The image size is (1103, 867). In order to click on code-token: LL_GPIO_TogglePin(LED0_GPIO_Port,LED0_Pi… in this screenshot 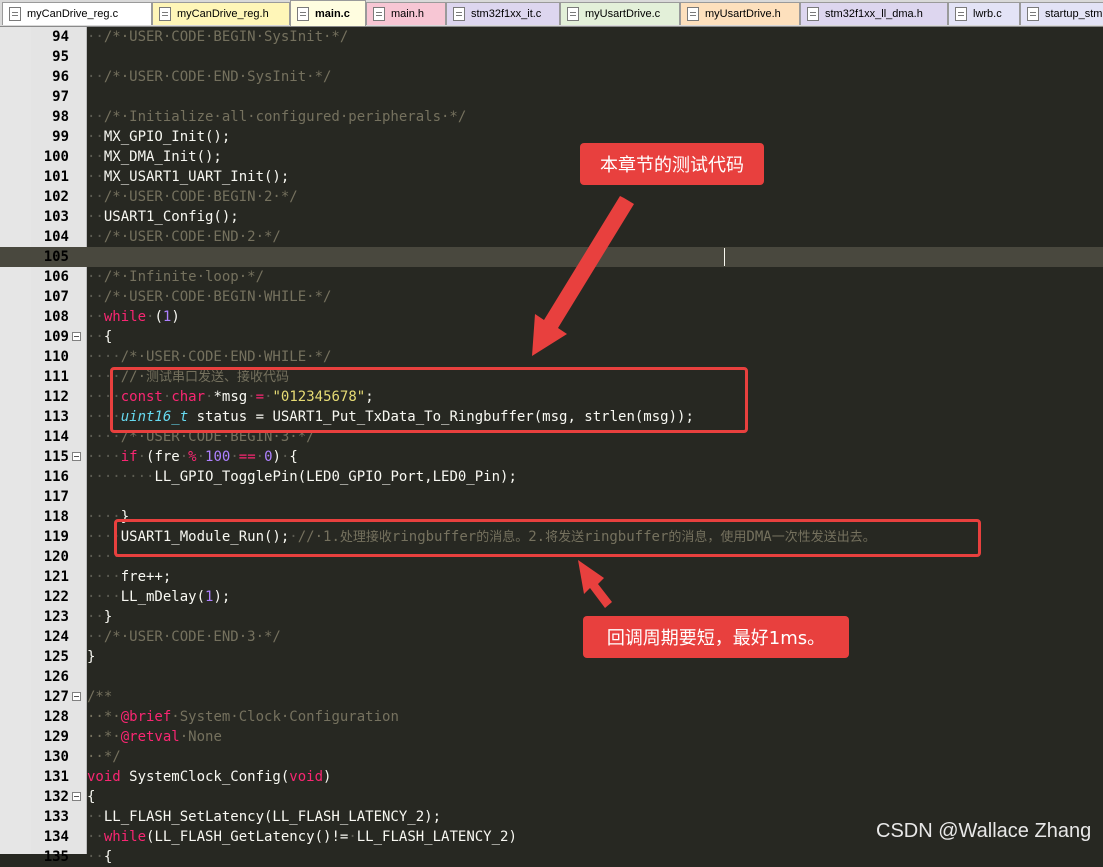, I will do `click(335, 477)`.